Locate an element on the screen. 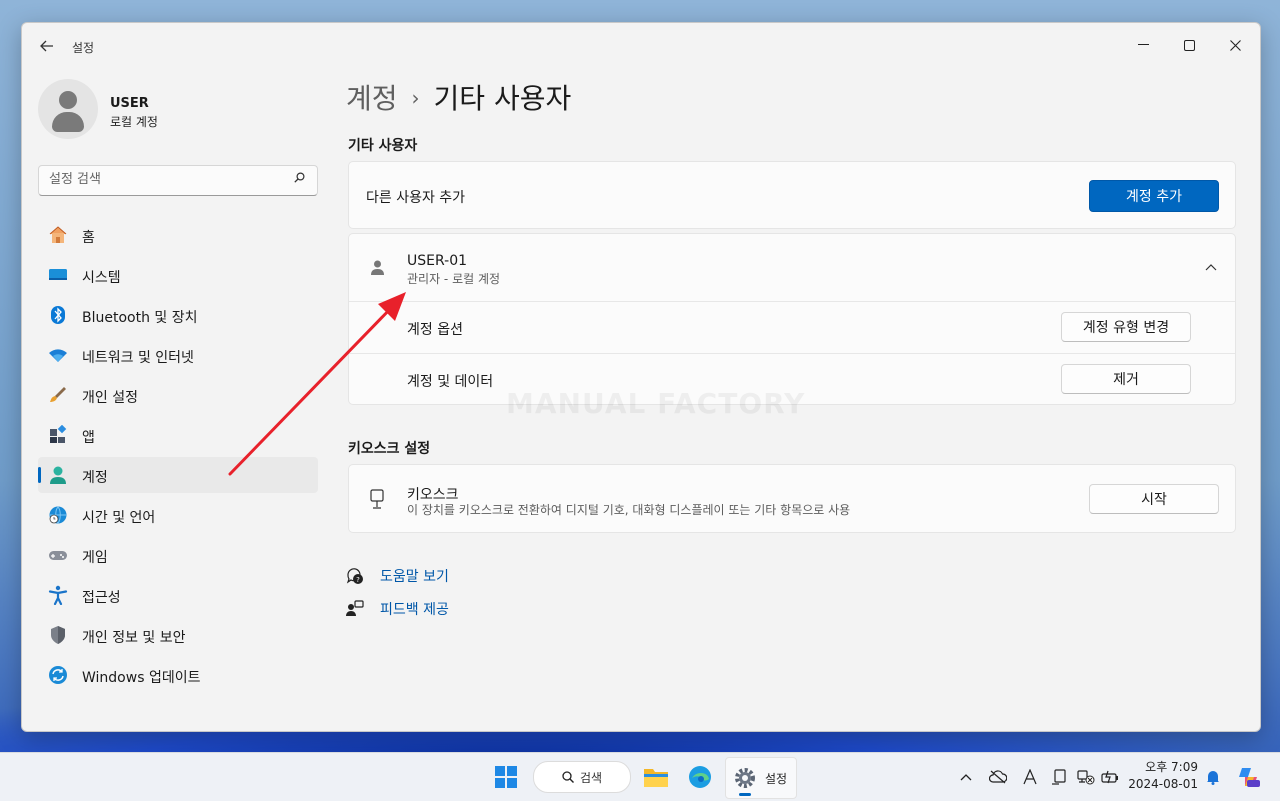  home-icon is located at coordinates (58, 234).